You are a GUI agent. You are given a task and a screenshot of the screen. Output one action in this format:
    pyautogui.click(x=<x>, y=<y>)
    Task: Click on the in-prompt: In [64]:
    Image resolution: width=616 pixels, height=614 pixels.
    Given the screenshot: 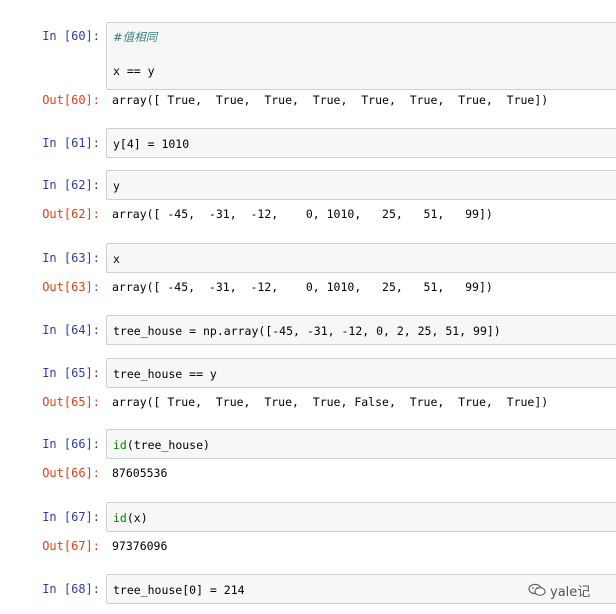 What is the action you would take?
    pyautogui.click(x=71, y=330)
    